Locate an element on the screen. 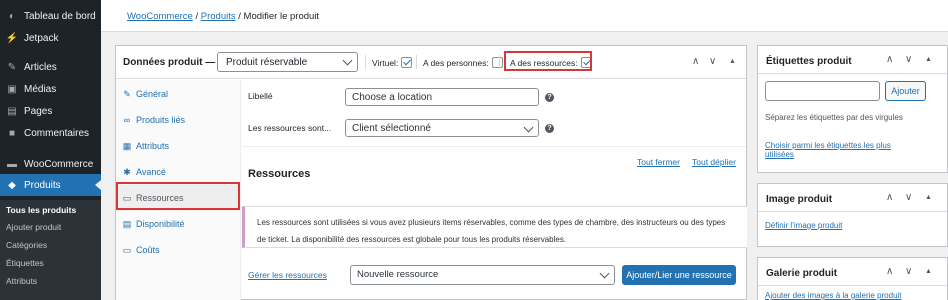 The image size is (948, 300). submenu-tags: Étiquettes is located at coordinates (25, 263).